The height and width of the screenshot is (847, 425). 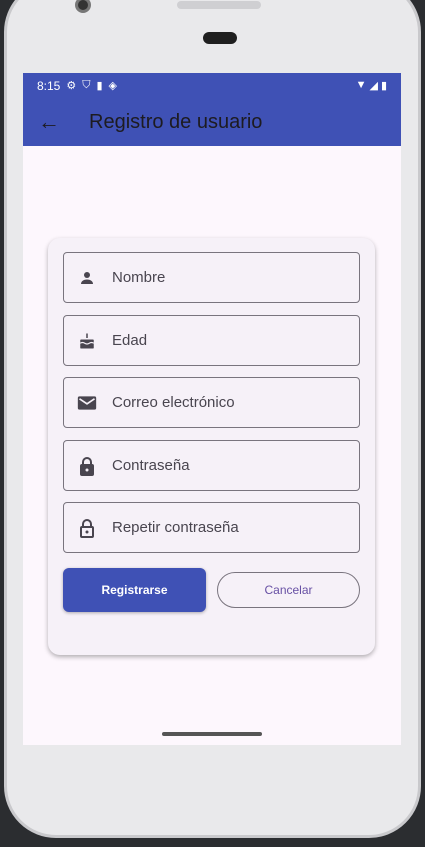 What do you see at coordinates (134, 590) in the screenshot?
I see `register-button: Registrarse` at bounding box center [134, 590].